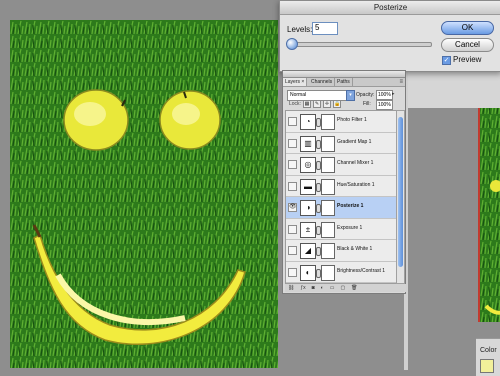 This screenshot has width=500, height=376. What do you see at coordinates (325, 28) in the screenshot?
I see `levels-input: 5` at bounding box center [325, 28].